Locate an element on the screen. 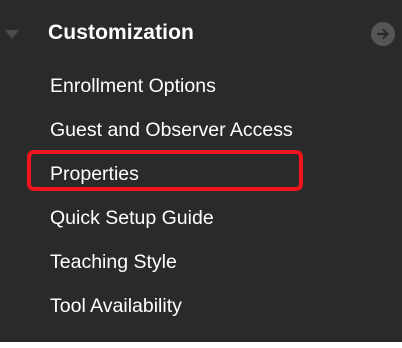 The image size is (402, 348). menu-item-label: Tool Availability is located at coordinates (116, 306).